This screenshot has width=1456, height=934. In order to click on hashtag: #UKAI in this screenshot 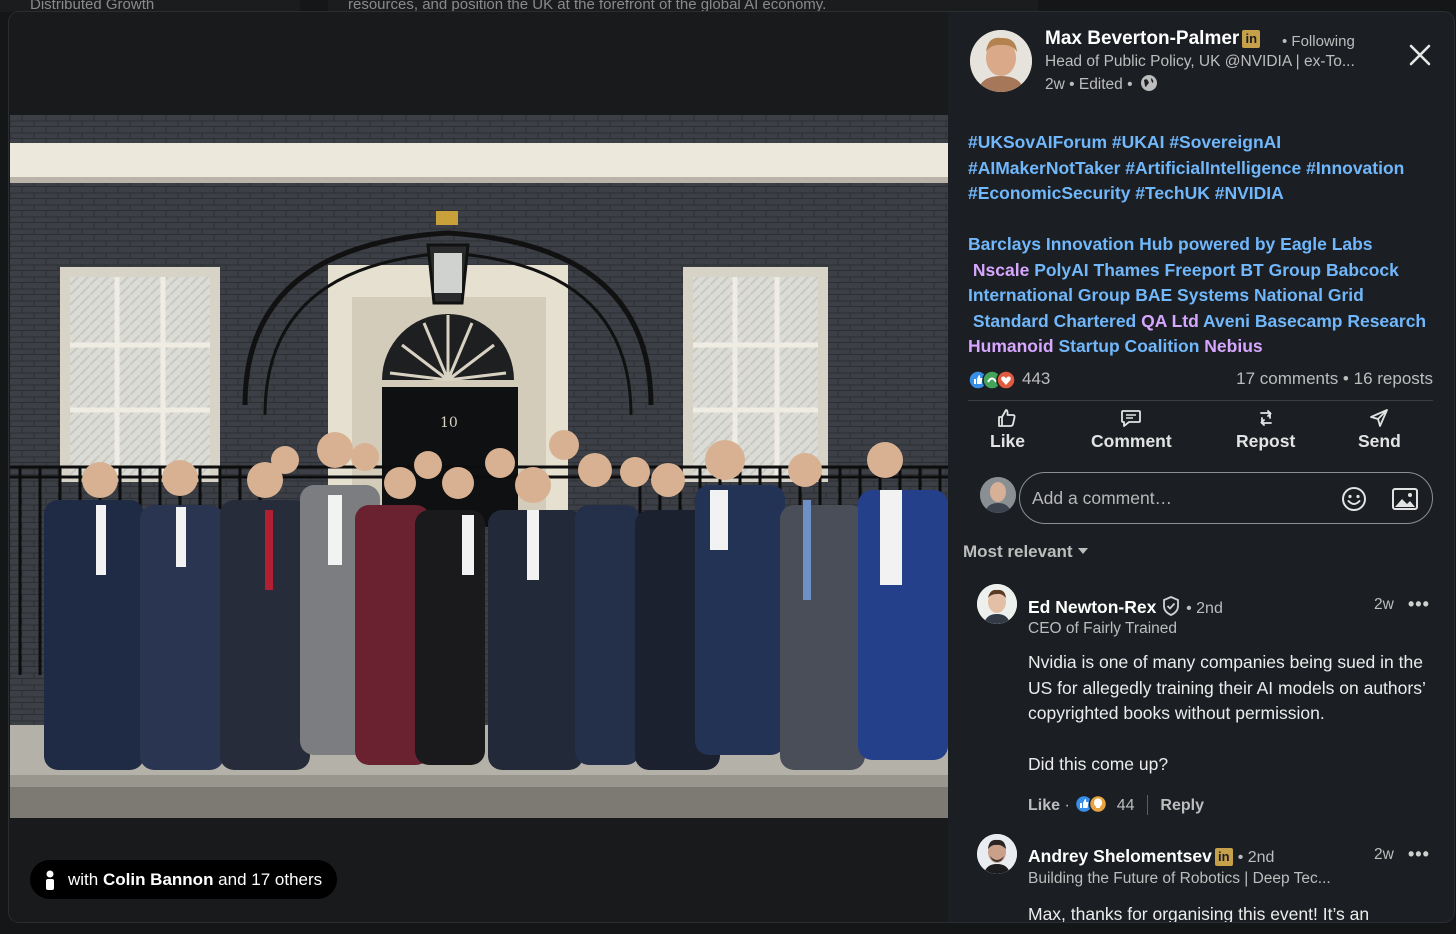, I will do `click(1138, 142)`.